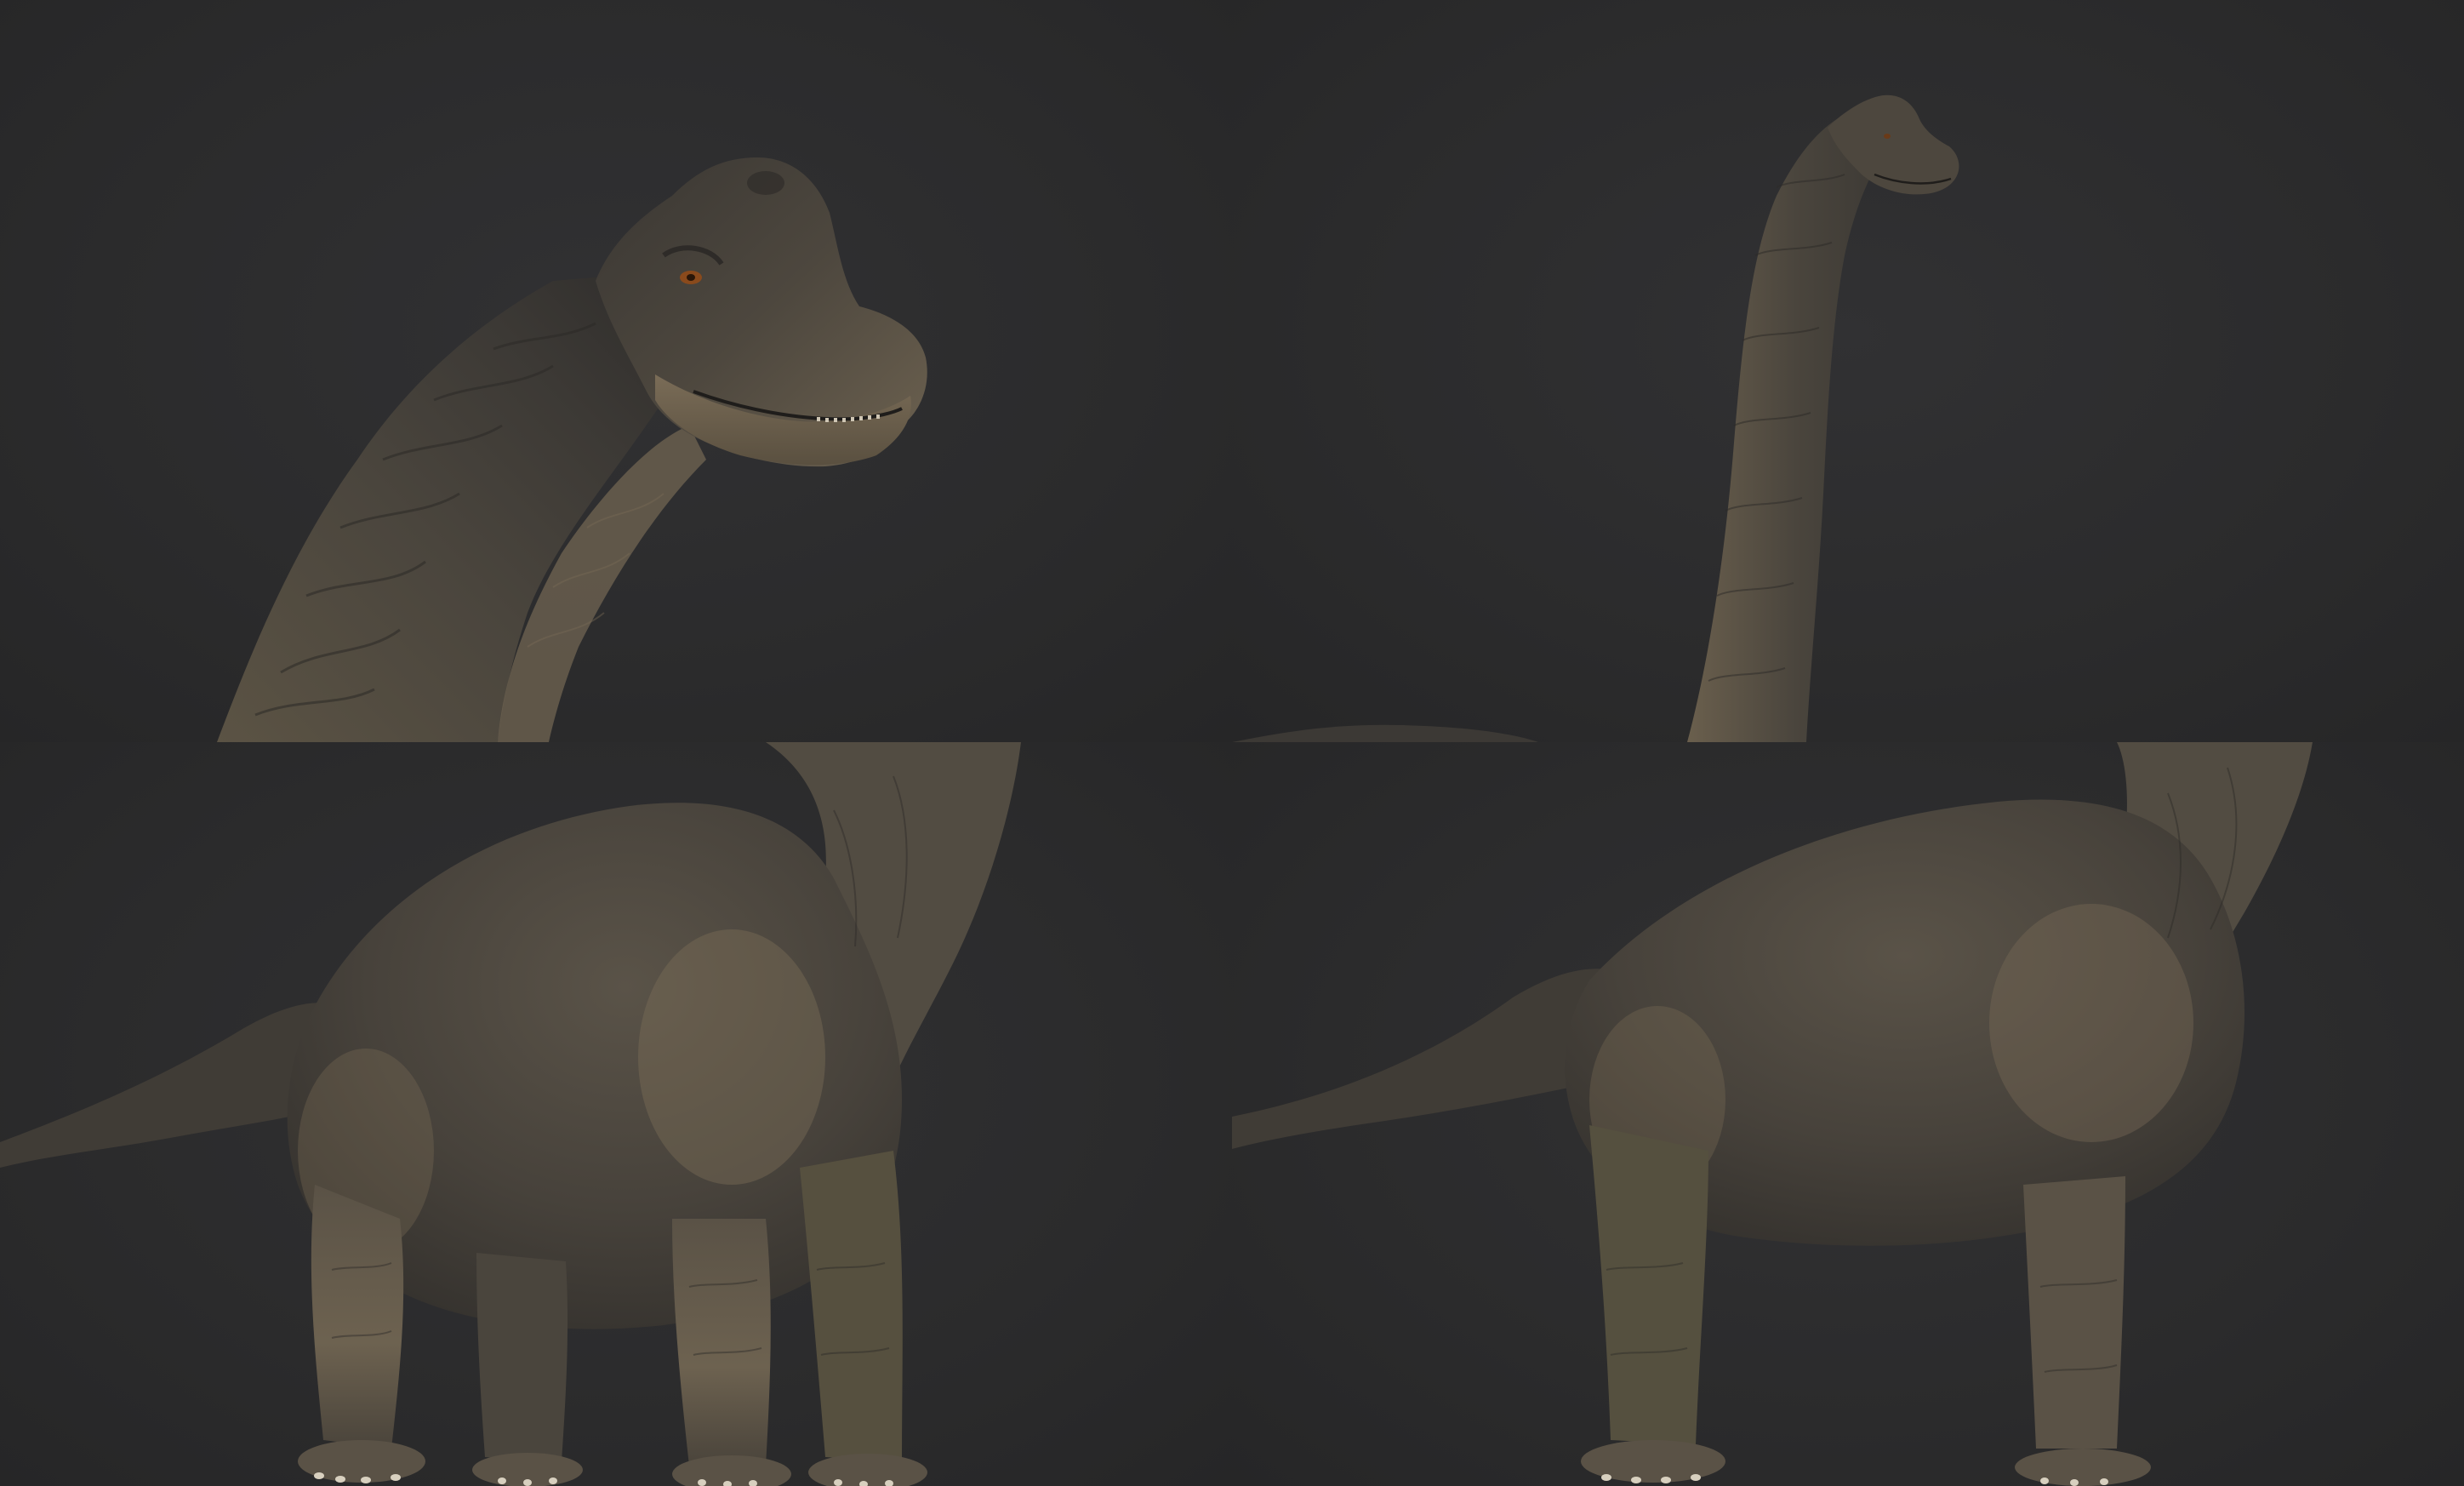 Image resolution: width=2464 pixels, height=1486 pixels. What do you see at coordinates (1795, 424) in the screenshot?
I see `dino-neck` at bounding box center [1795, 424].